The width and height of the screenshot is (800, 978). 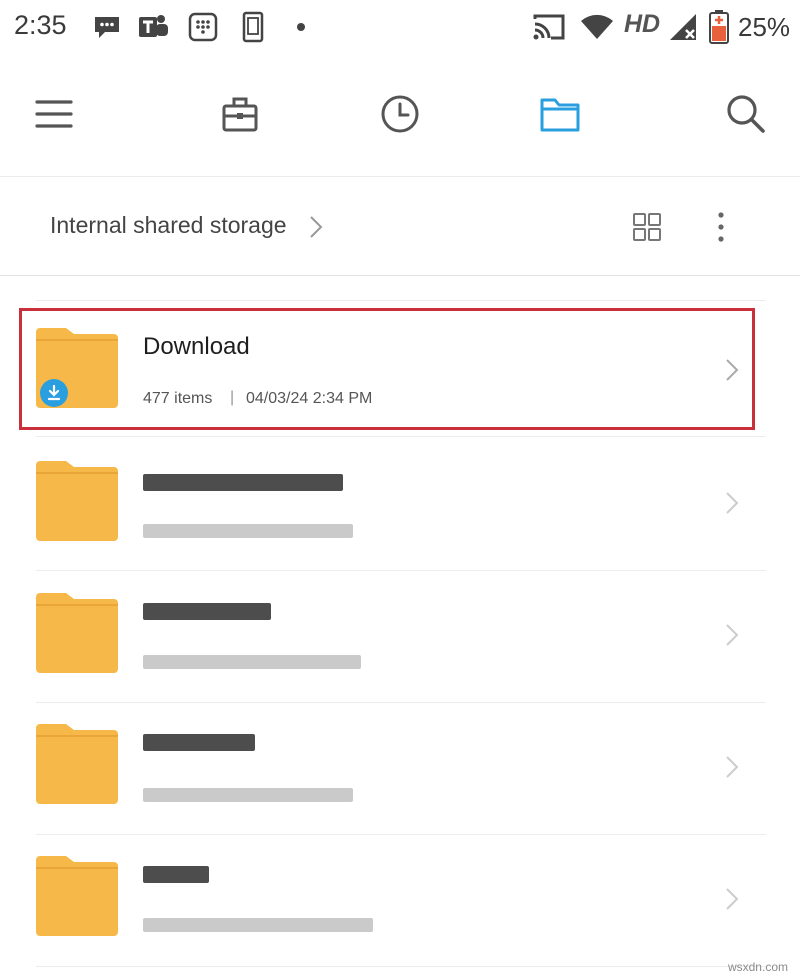 What do you see at coordinates (168, 225) in the screenshot?
I see `breadcrumb: Internal shared storage` at bounding box center [168, 225].